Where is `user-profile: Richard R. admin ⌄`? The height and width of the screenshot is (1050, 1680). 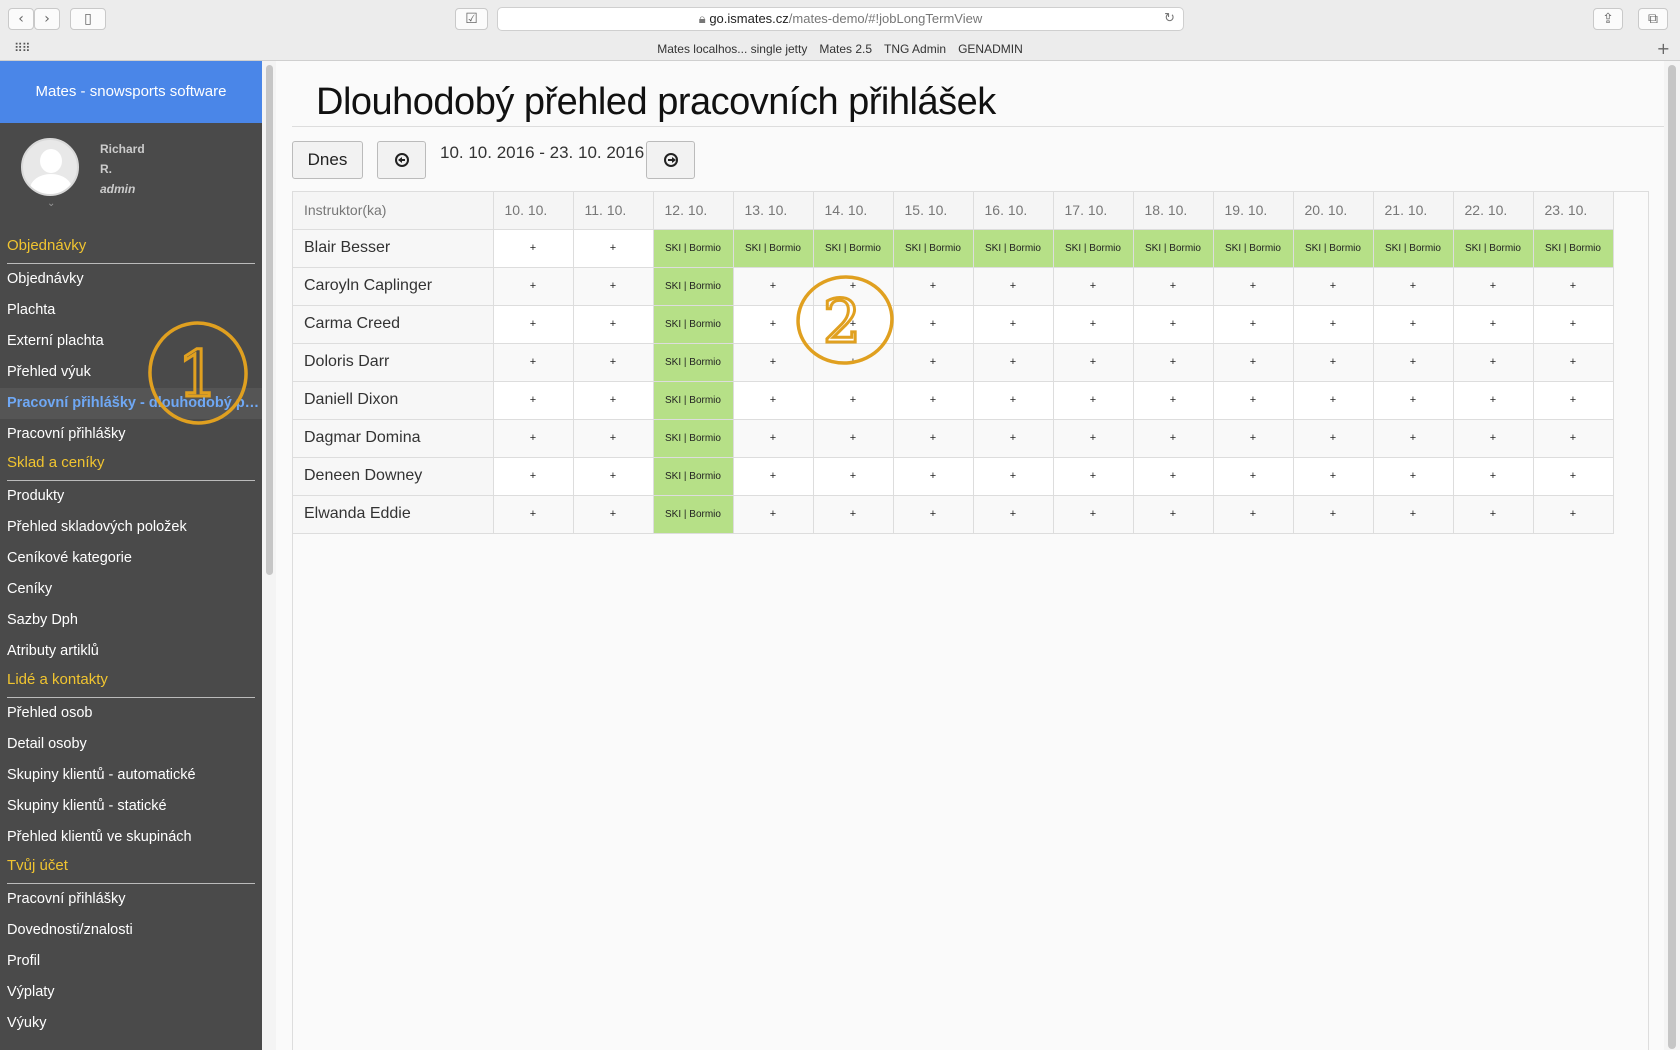 user-profile: Richard R. admin ⌄ is located at coordinates (131, 178).